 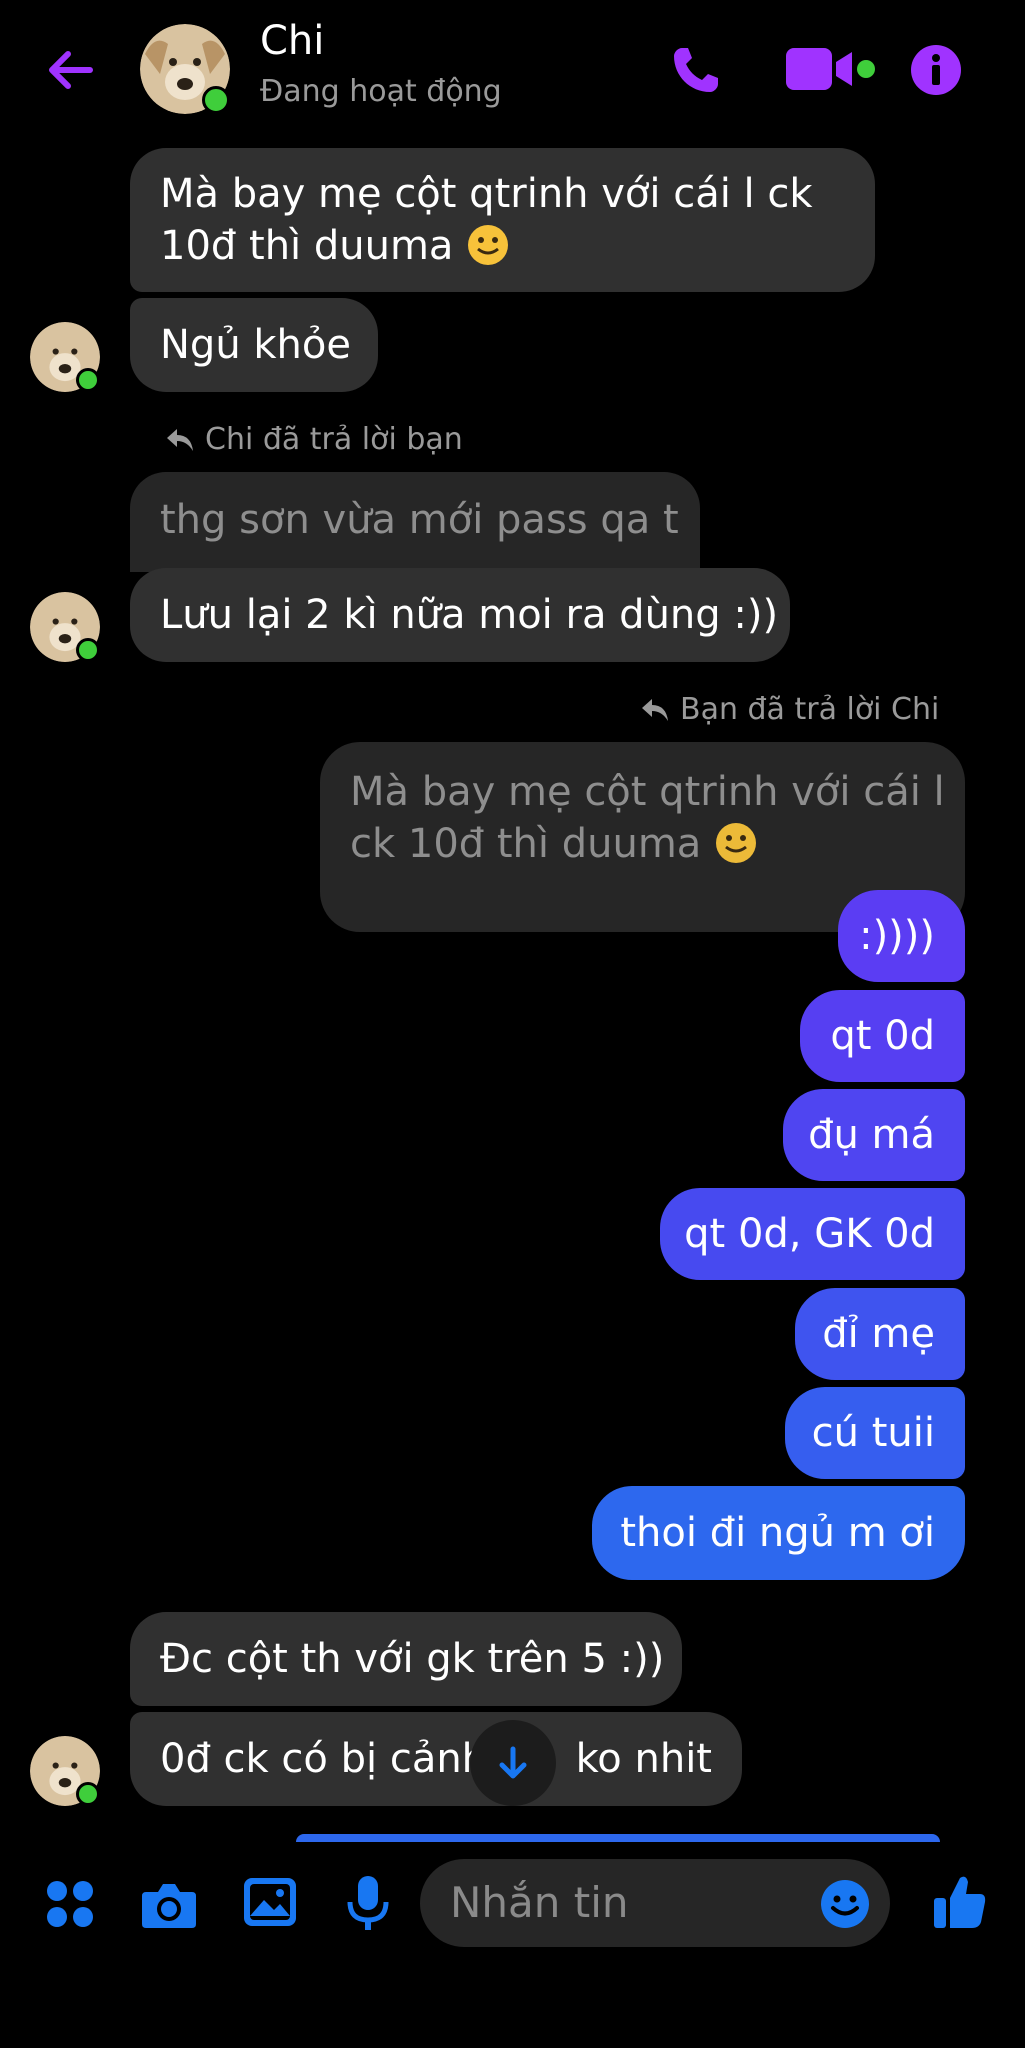 I want to click on scroll-to-bottom-button, so click(x=513, y=1763).